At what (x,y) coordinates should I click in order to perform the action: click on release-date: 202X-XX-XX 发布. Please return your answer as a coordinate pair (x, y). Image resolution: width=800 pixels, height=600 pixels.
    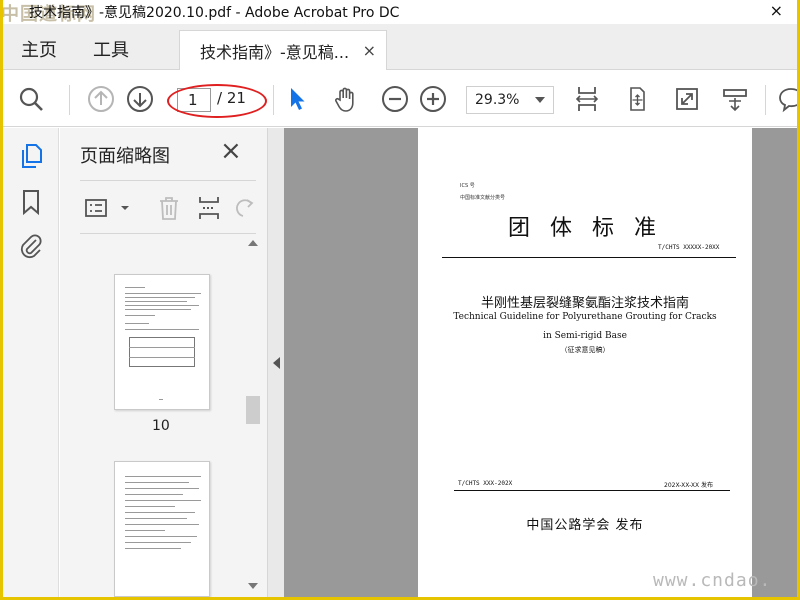
    Looking at the image, I should click on (689, 485).